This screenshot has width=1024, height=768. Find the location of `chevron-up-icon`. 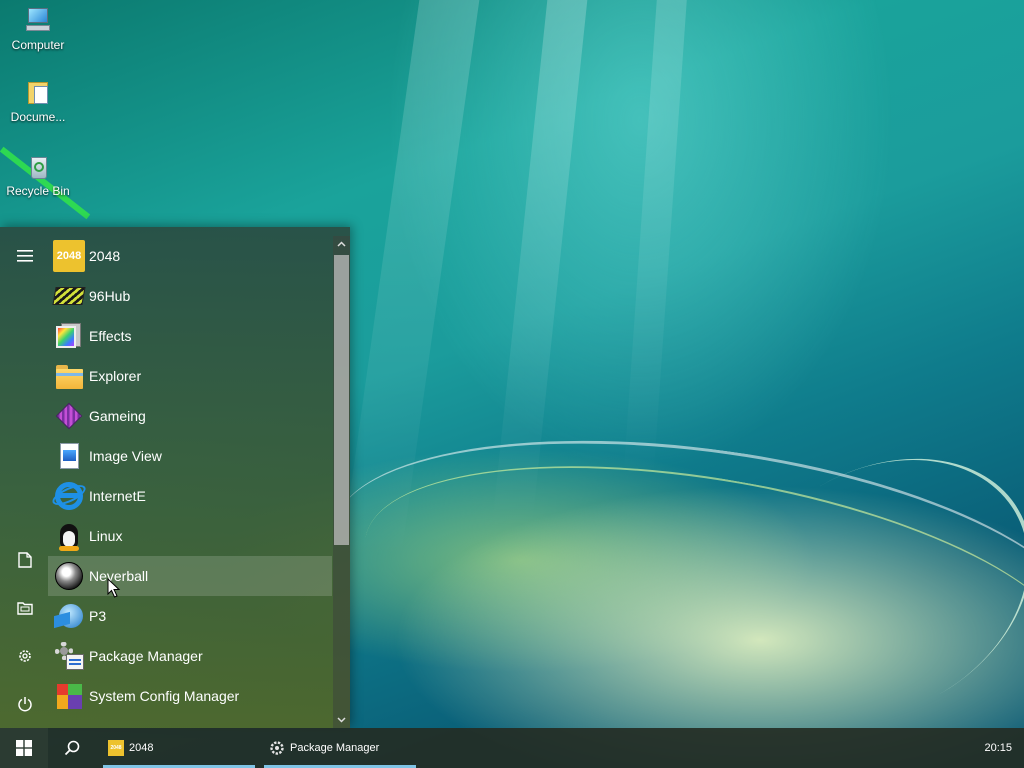

chevron-up-icon is located at coordinates (341, 244).